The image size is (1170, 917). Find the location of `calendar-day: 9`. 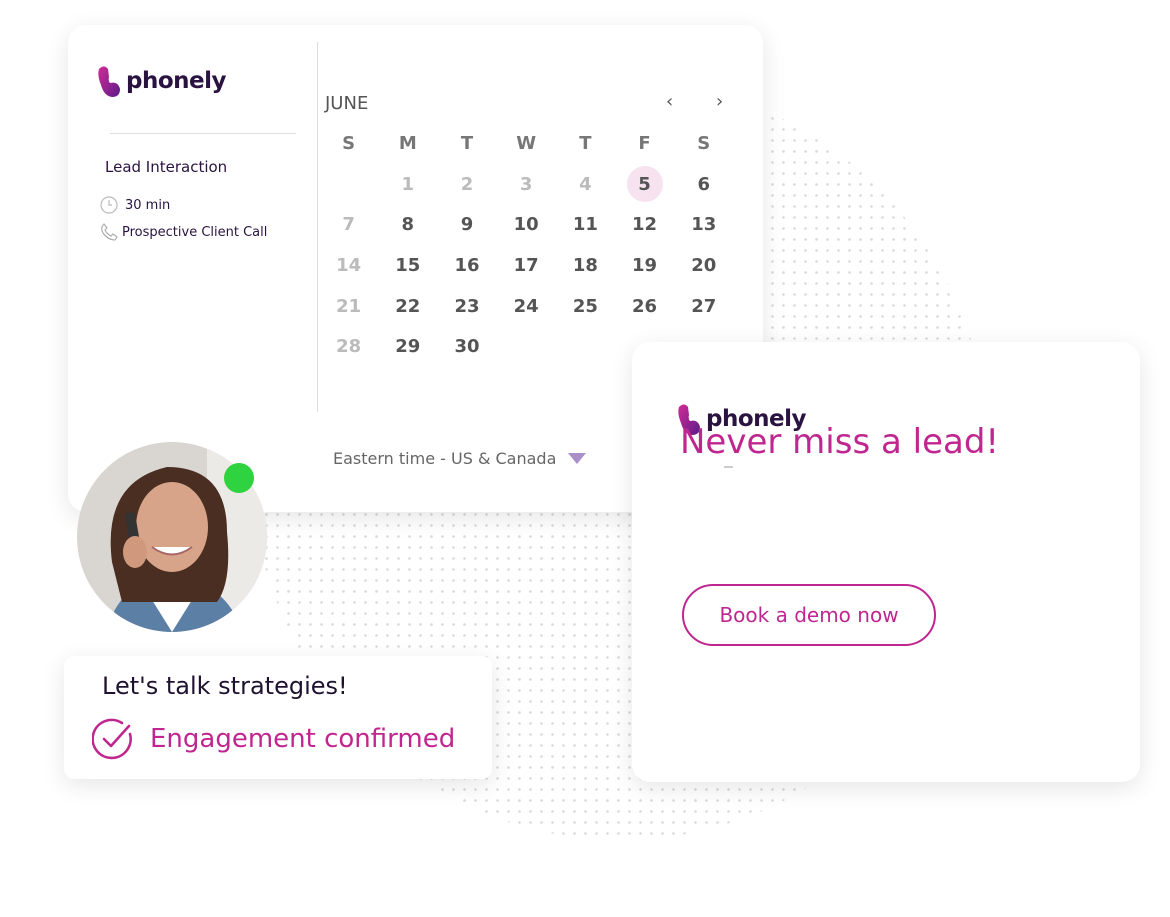

calendar-day: 9 is located at coordinates (466, 224).